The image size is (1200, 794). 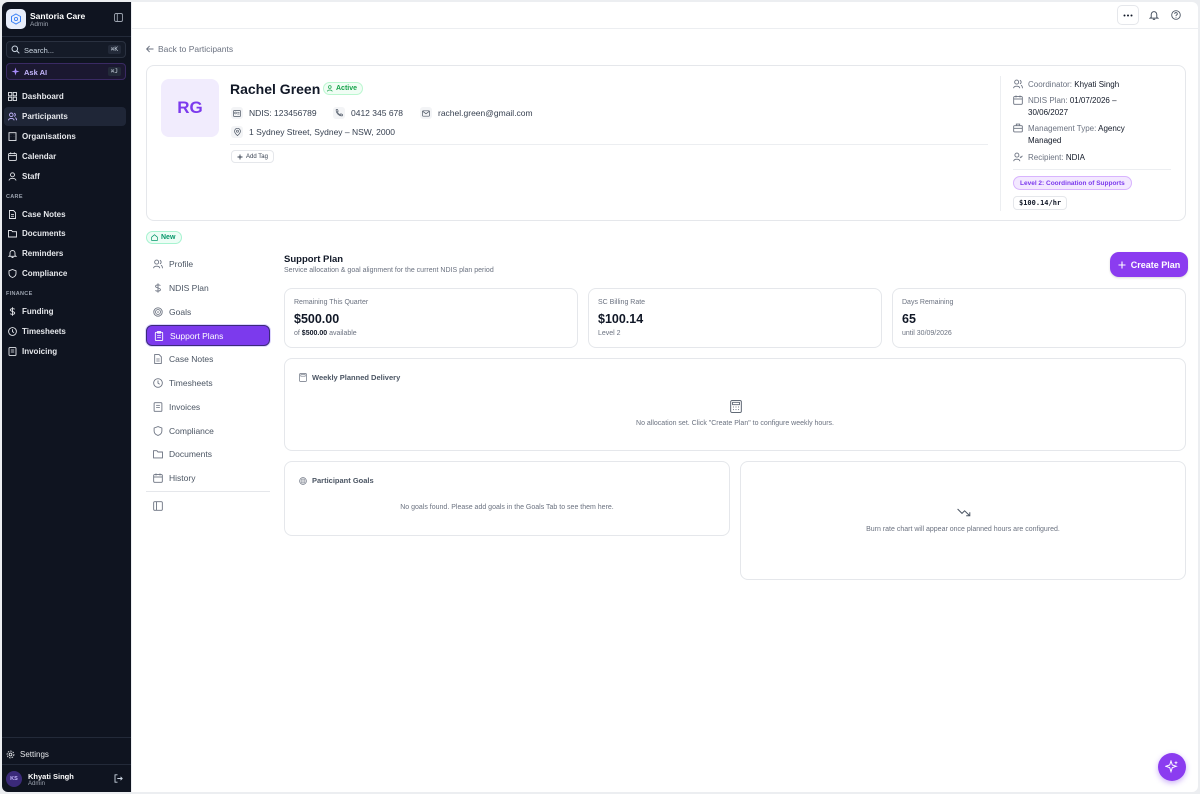 I want to click on help-button, so click(x=1176, y=15).